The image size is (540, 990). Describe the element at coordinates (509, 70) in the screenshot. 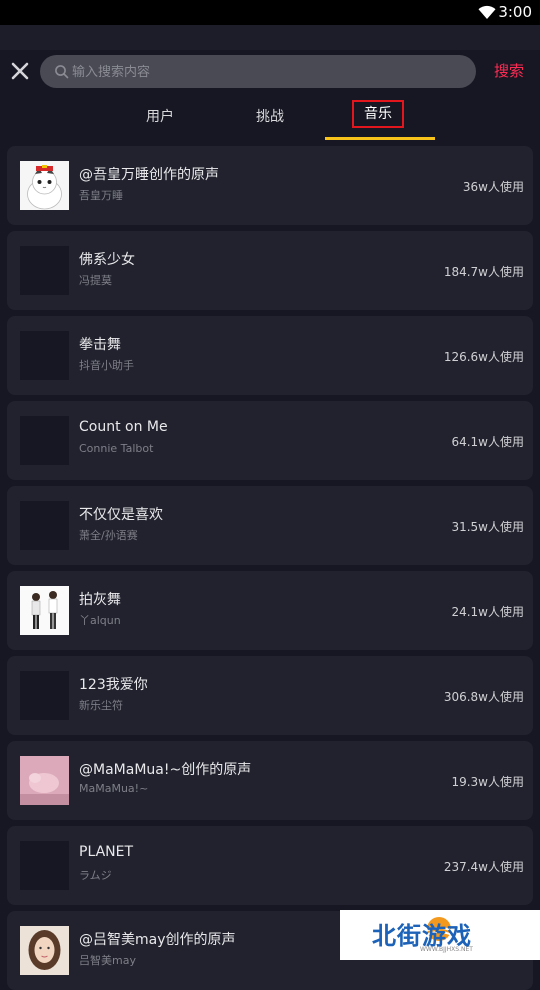

I see `search-button: 搜索` at that location.